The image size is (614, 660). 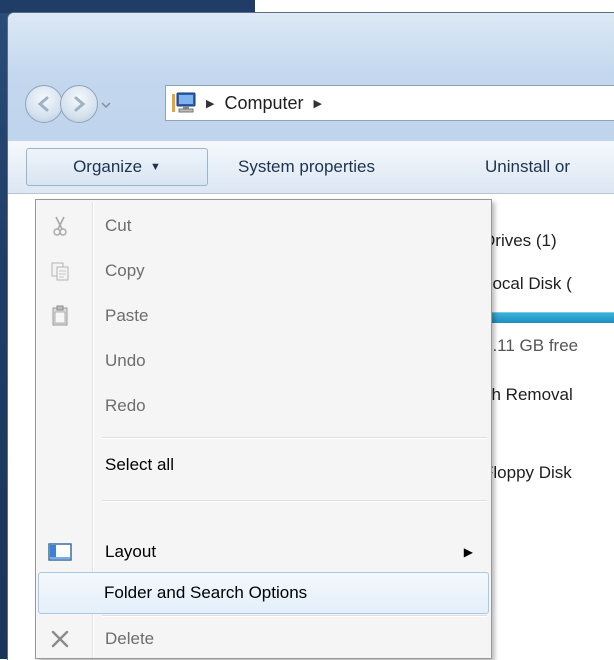 I want to click on menu-item-label: Redo, so click(x=125, y=405).